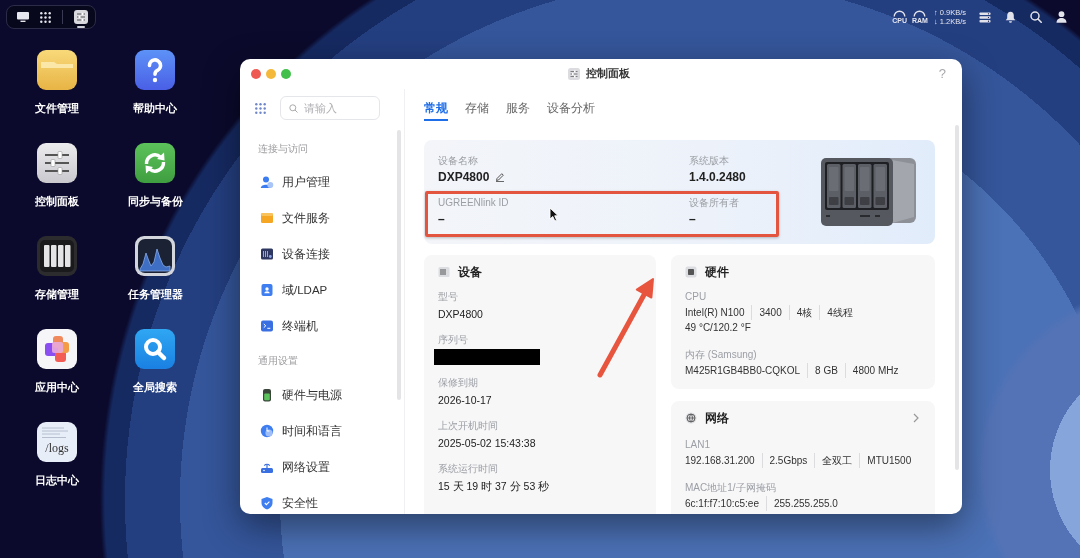 The image size is (1080, 558). I want to click on tab: 设备分析, so click(571, 105).